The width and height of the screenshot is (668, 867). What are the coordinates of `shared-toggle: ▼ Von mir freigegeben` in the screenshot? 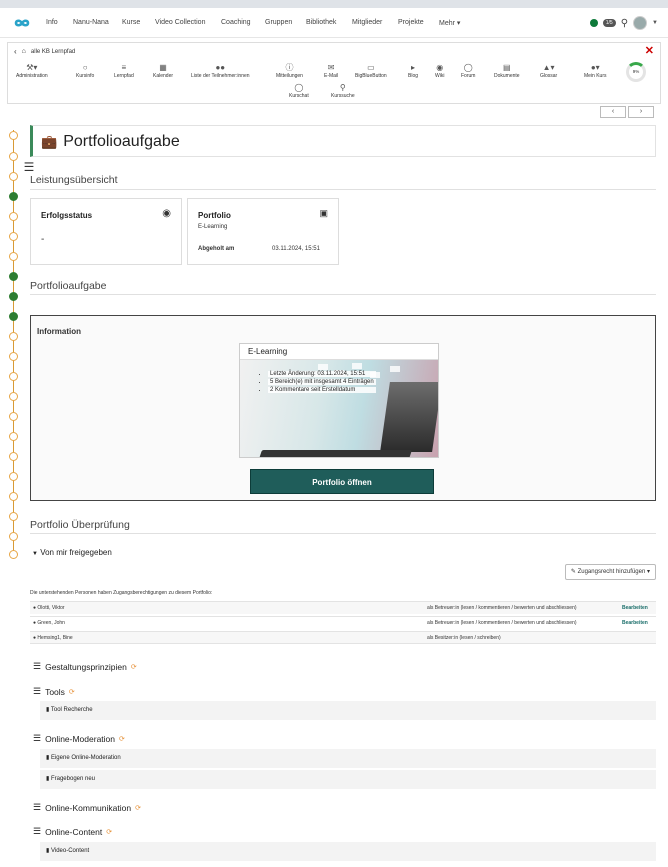 It's located at (72, 552).